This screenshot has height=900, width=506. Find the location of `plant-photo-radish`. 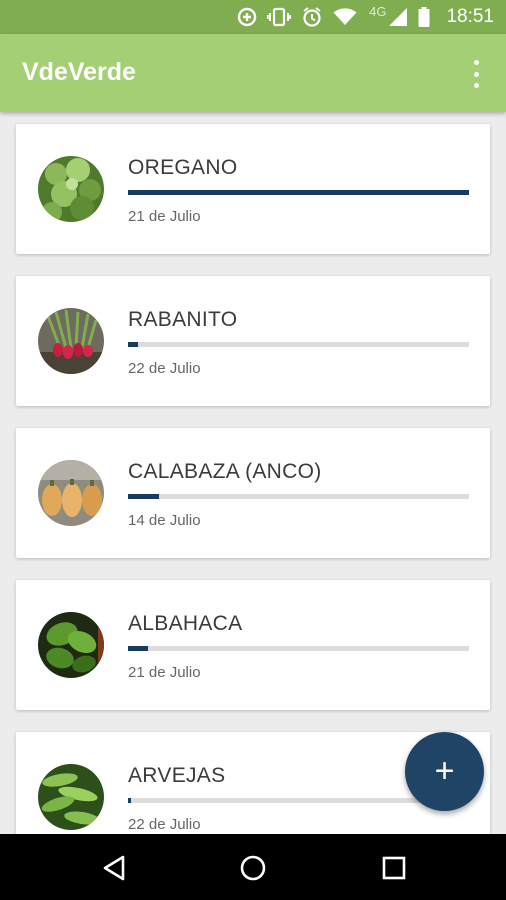

plant-photo-radish is located at coordinates (71, 341).